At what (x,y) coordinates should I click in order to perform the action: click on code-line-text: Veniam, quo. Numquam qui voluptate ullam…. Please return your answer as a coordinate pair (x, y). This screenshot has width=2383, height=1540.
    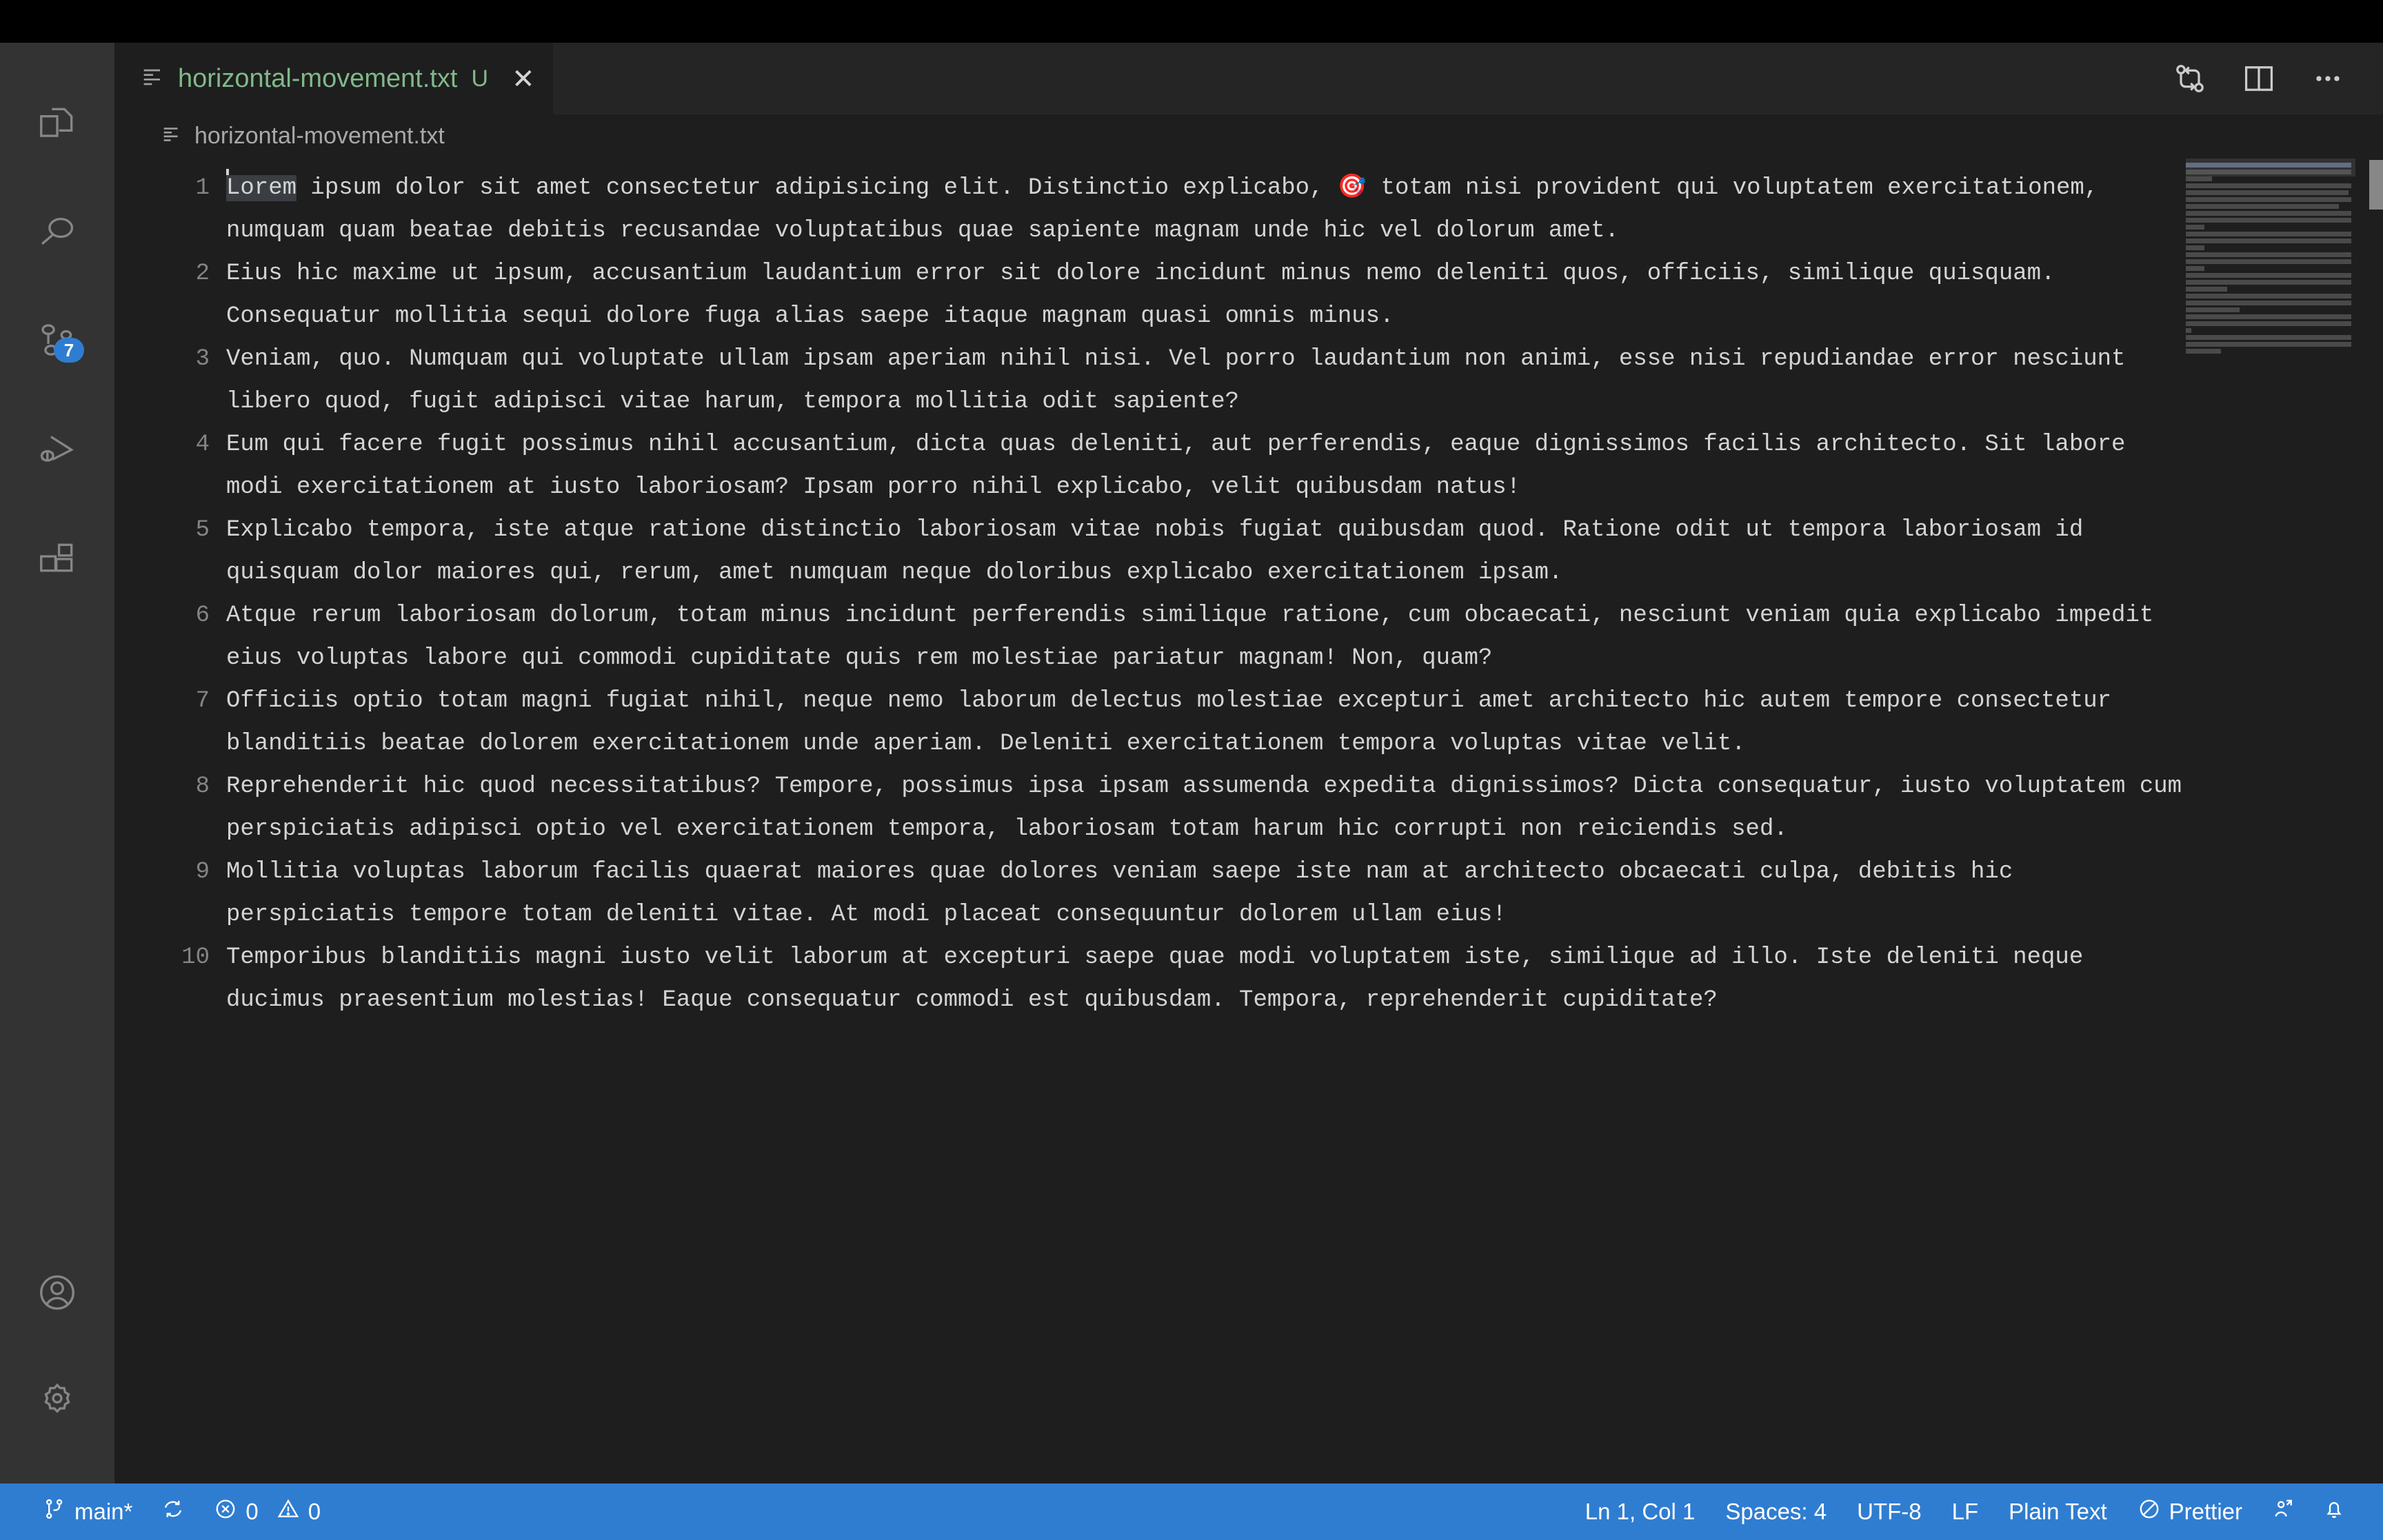
    Looking at the image, I should click on (1204, 380).